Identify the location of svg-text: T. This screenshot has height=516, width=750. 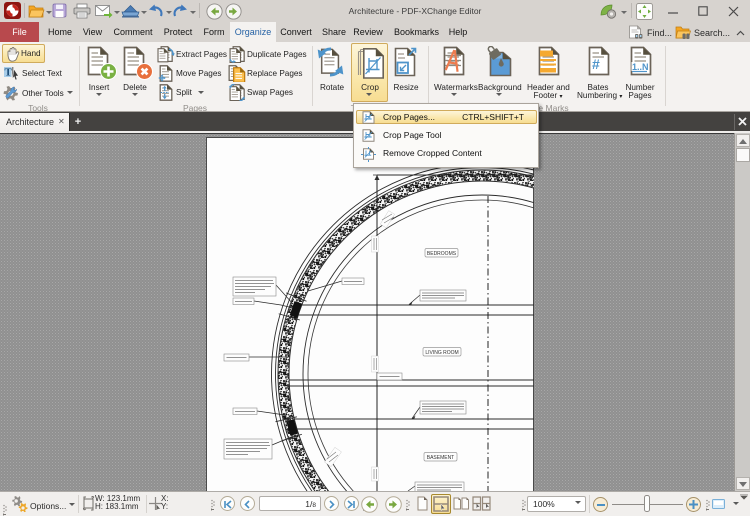
(9, 73).